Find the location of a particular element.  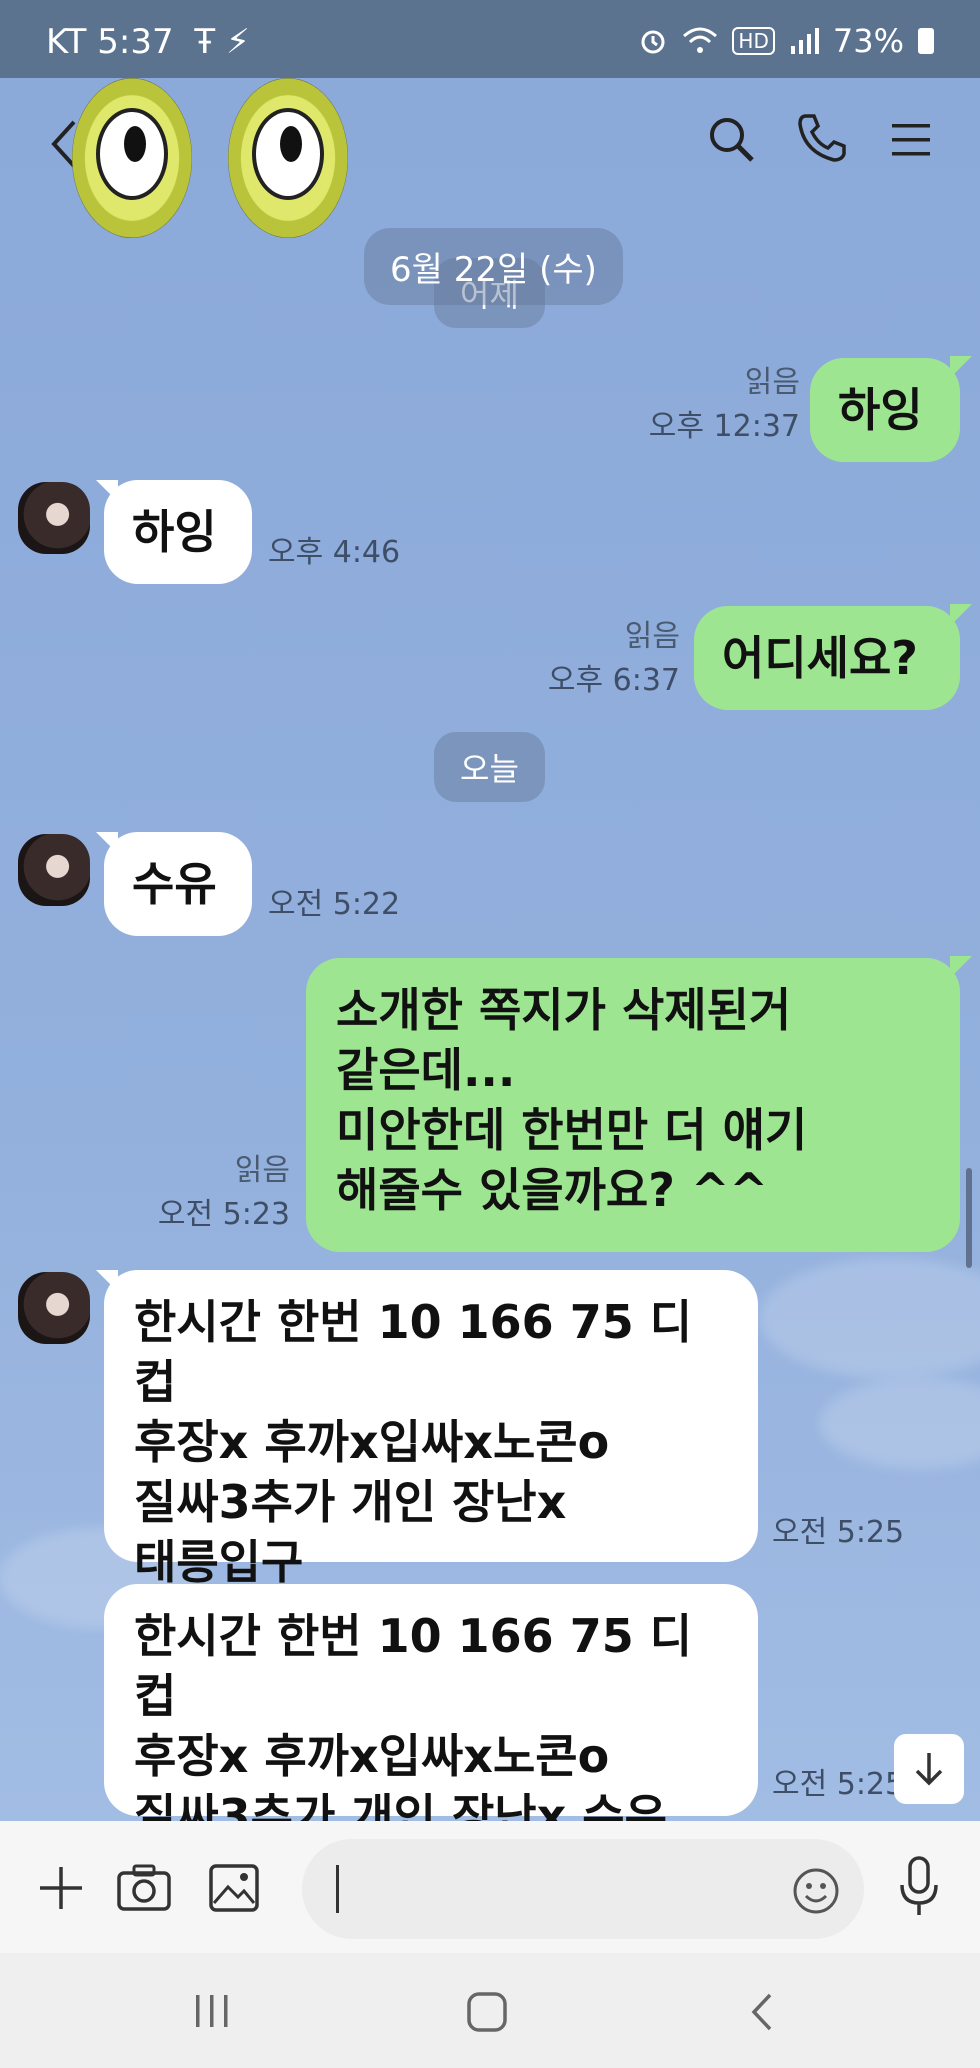

my-message-bubble: 어디세요? is located at coordinates (827, 658).